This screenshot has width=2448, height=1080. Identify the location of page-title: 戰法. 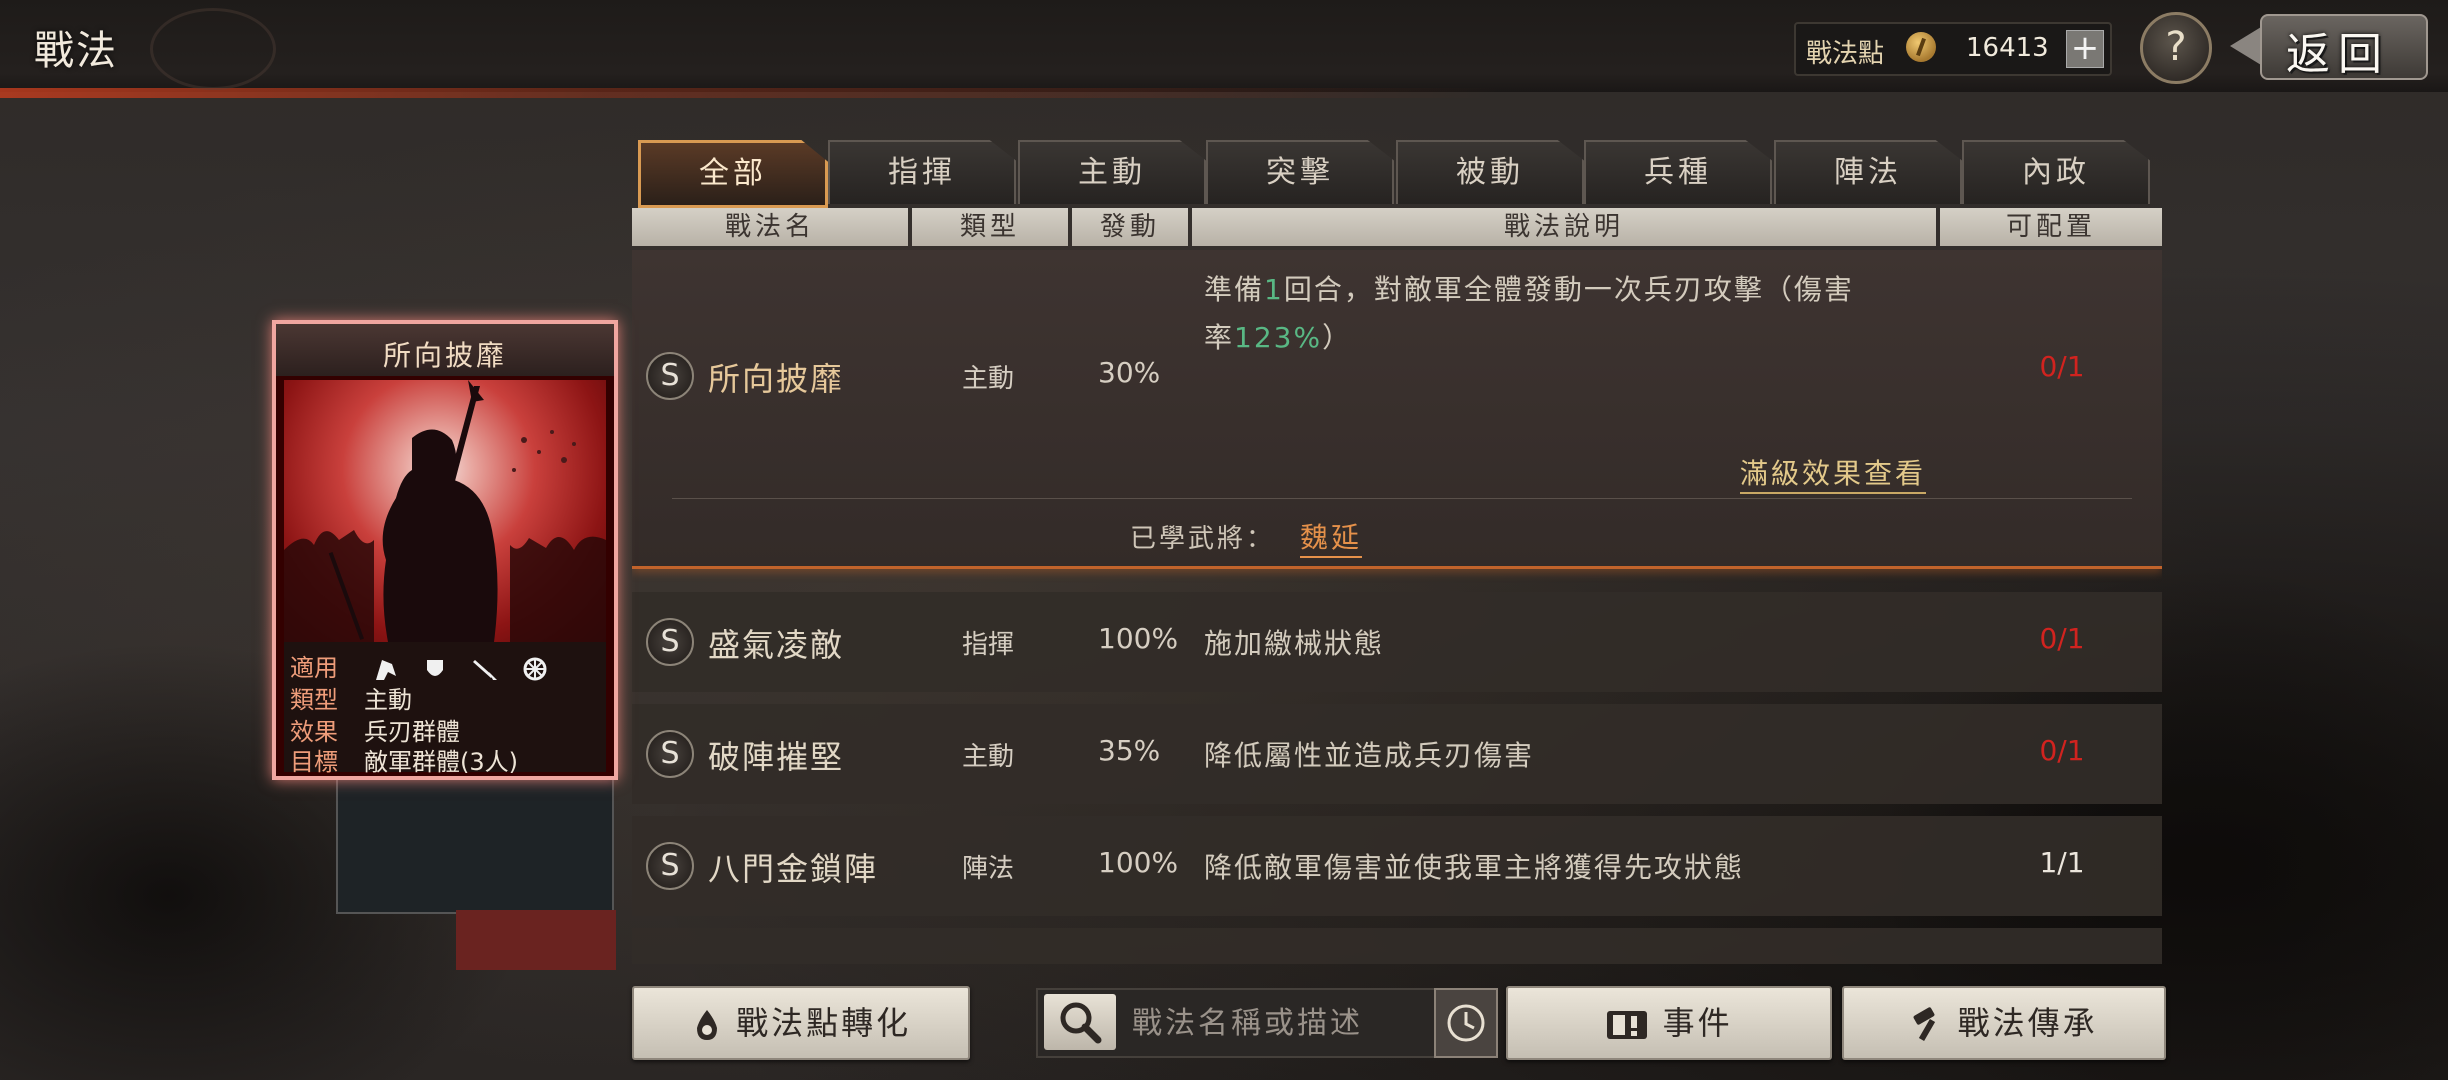
(76, 51).